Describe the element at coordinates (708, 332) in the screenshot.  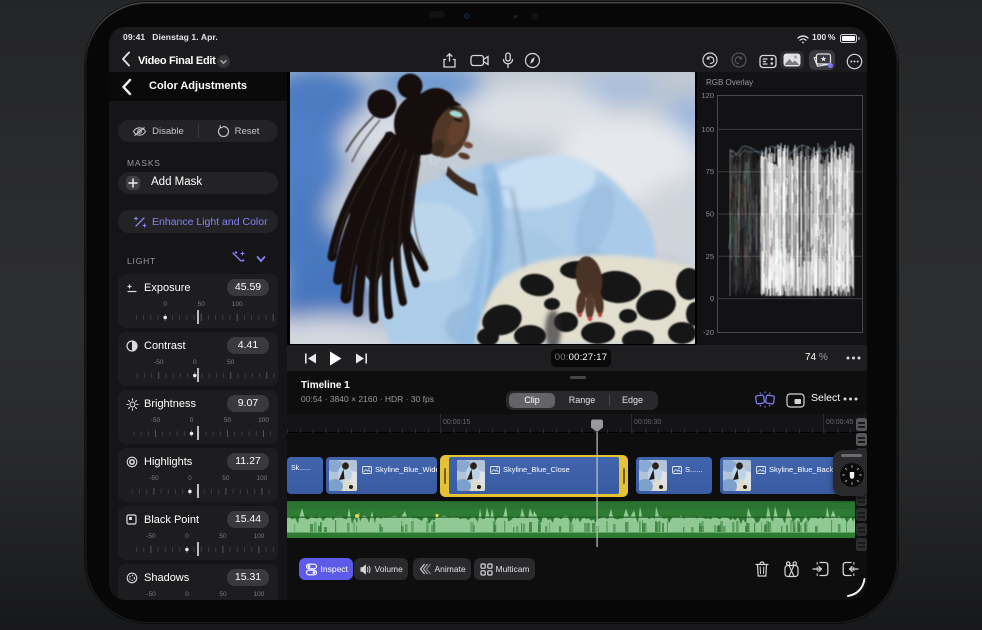
I see `svg-text: -20` at that location.